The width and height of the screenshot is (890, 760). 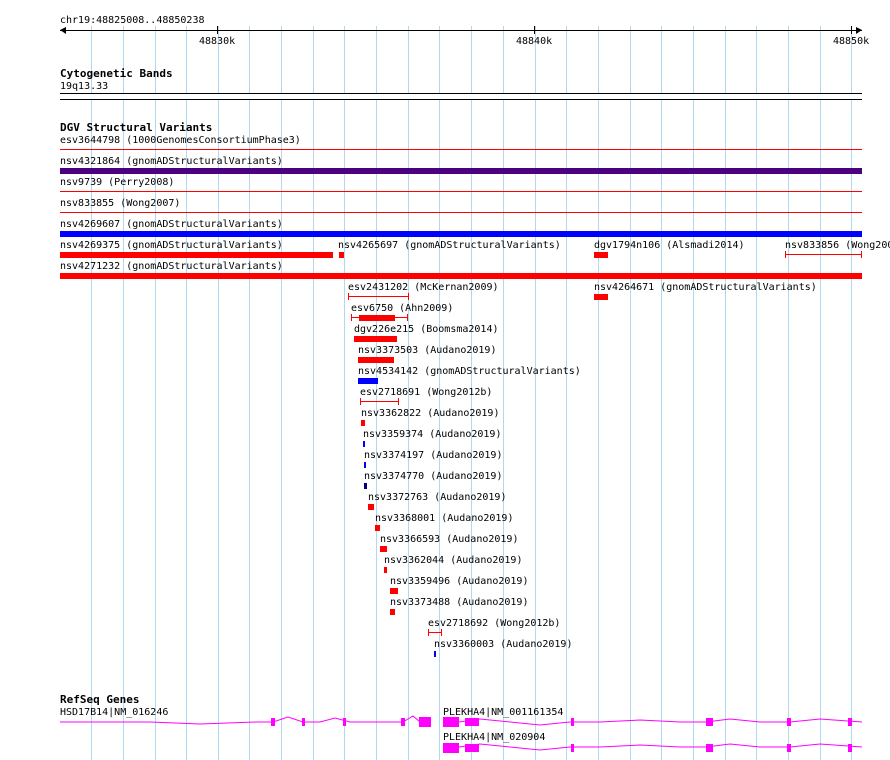 What do you see at coordinates (461, 734) in the screenshot?
I see `gene-models` at bounding box center [461, 734].